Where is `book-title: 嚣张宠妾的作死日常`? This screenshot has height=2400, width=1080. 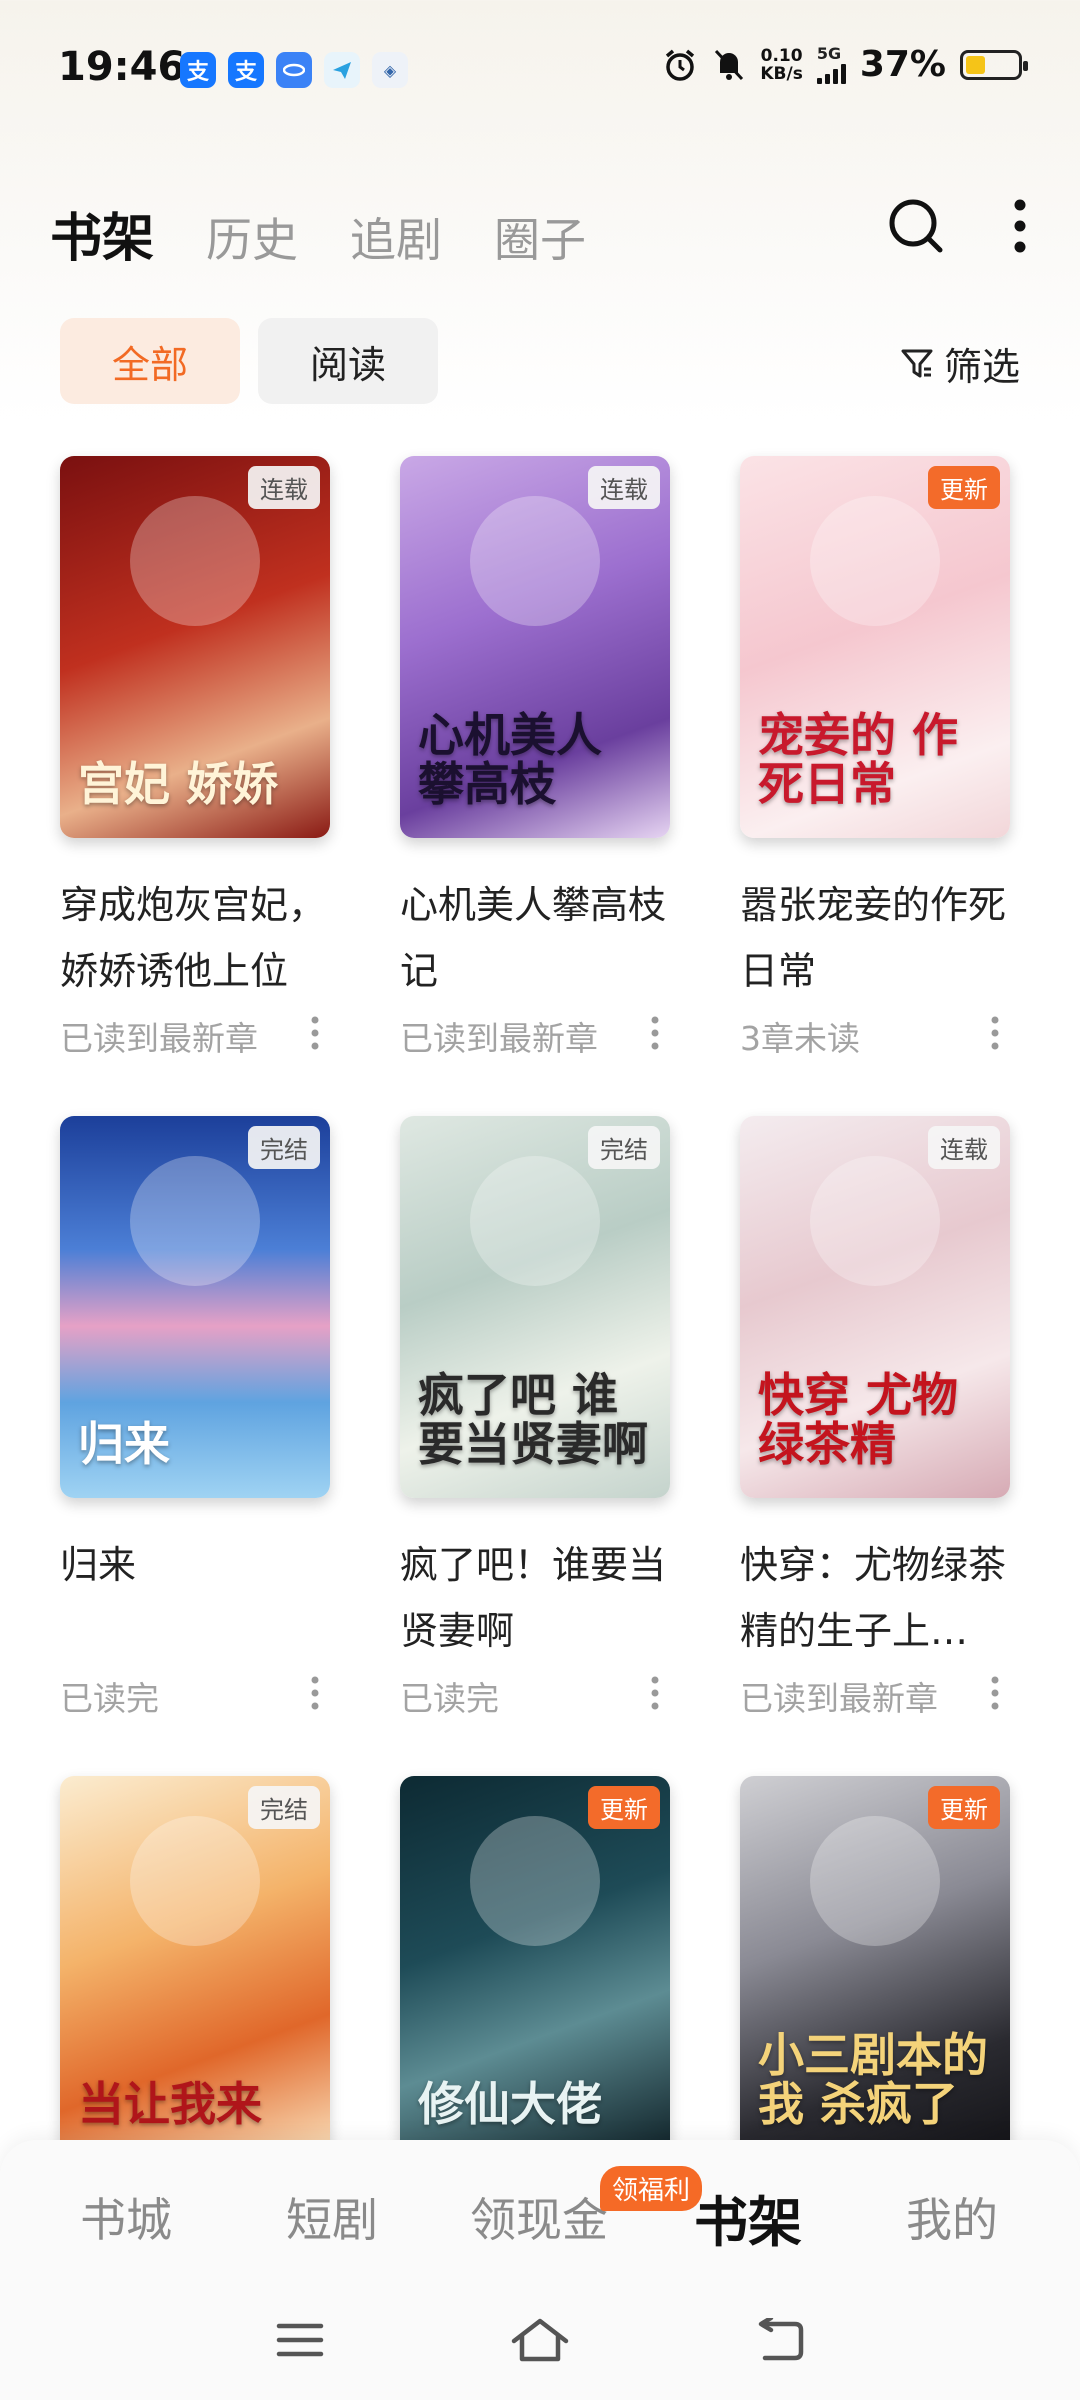
book-title: 嚣张宠妾的作死日常 is located at coordinates (875, 938).